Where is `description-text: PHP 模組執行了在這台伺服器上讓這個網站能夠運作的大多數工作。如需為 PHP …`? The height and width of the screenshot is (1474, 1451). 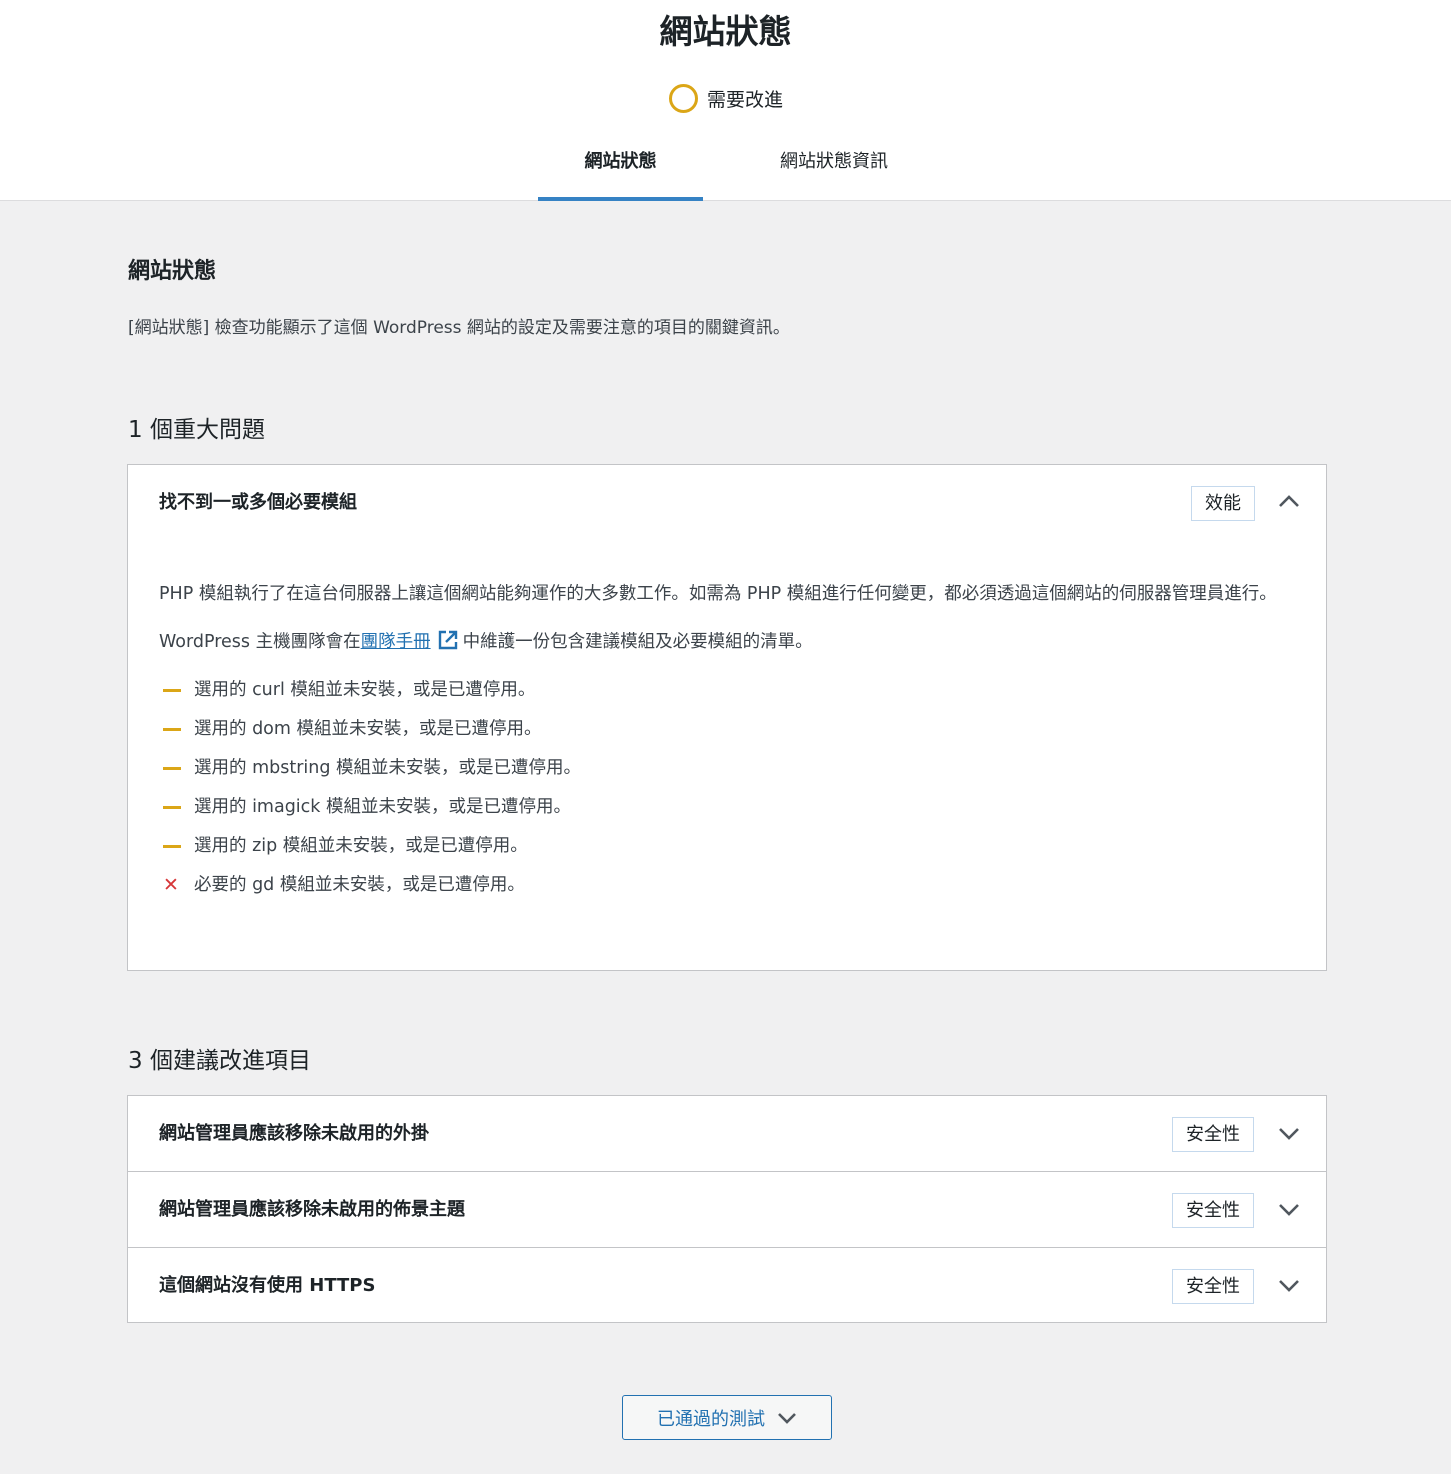
description-text: PHP 模組執行了在這台伺服器上讓這個網站能夠運作的大多數工作。如需為 PHP … is located at coordinates (718, 594).